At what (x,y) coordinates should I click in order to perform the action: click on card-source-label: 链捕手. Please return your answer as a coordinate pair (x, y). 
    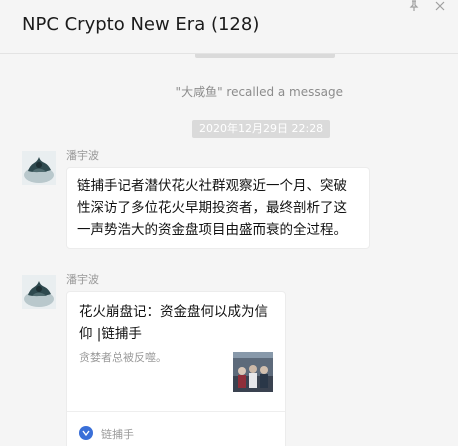
    Looking at the image, I should click on (117, 434).